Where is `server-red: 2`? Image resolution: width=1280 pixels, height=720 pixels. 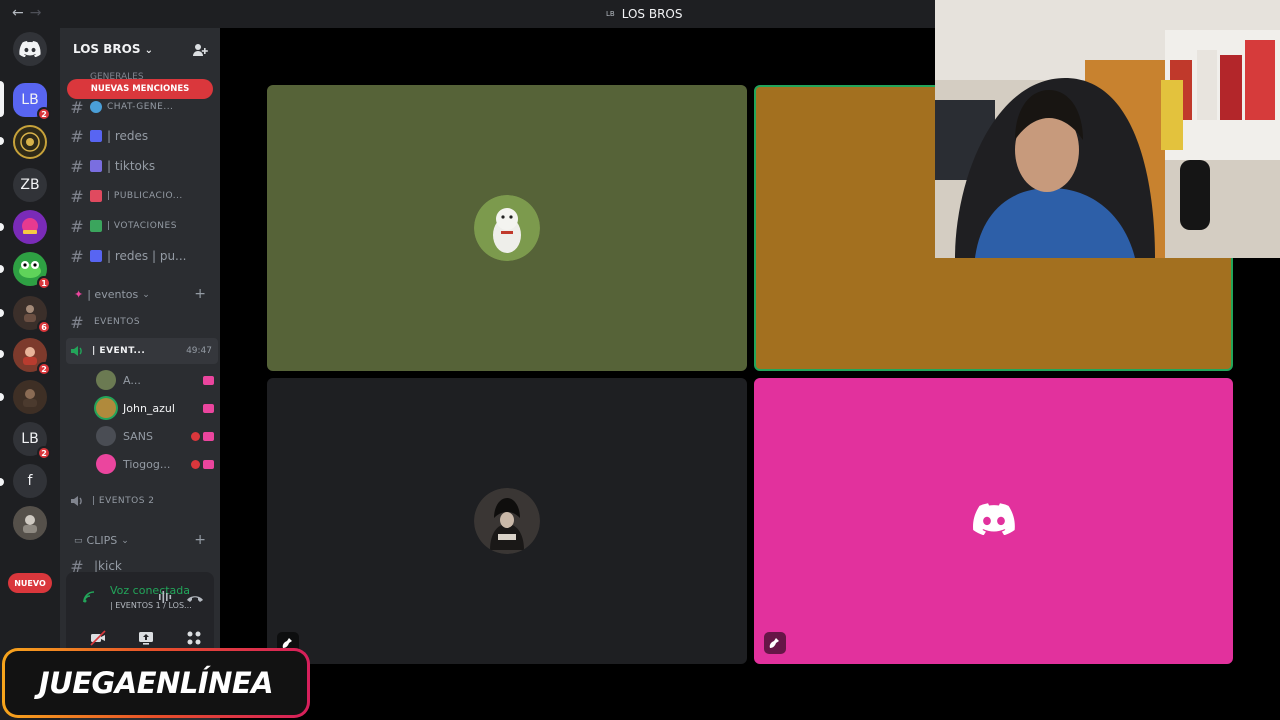 server-red: 2 is located at coordinates (32, 357).